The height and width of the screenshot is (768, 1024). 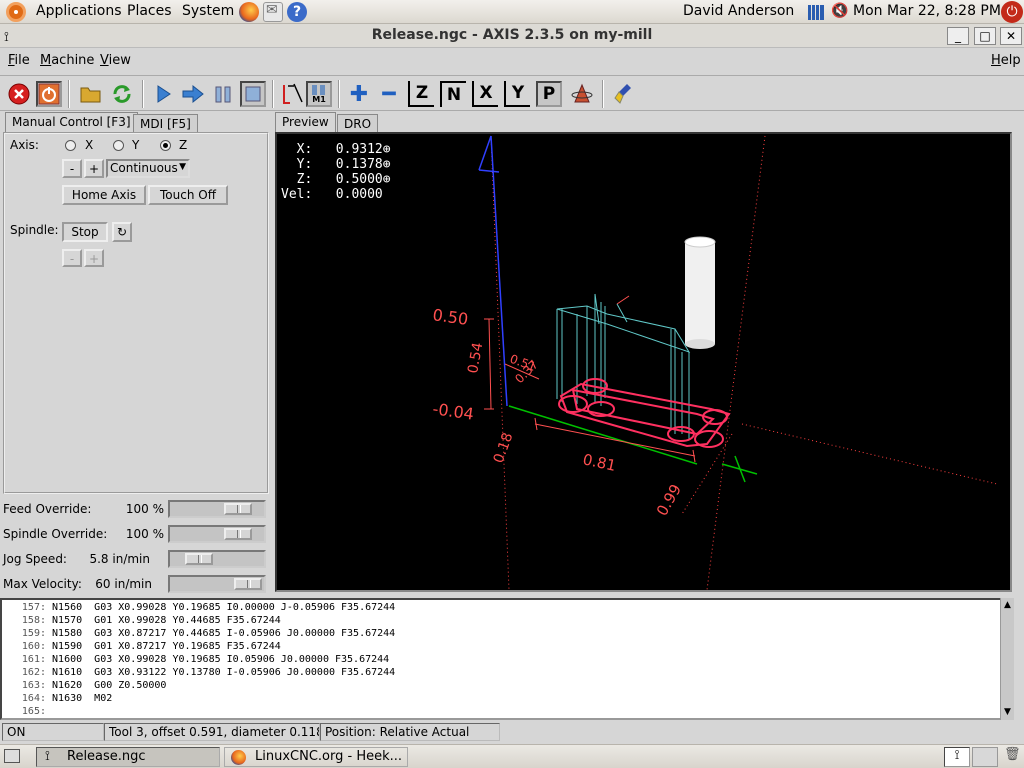 I want to click on optional-stop-icon: M1, so click(x=319, y=94).